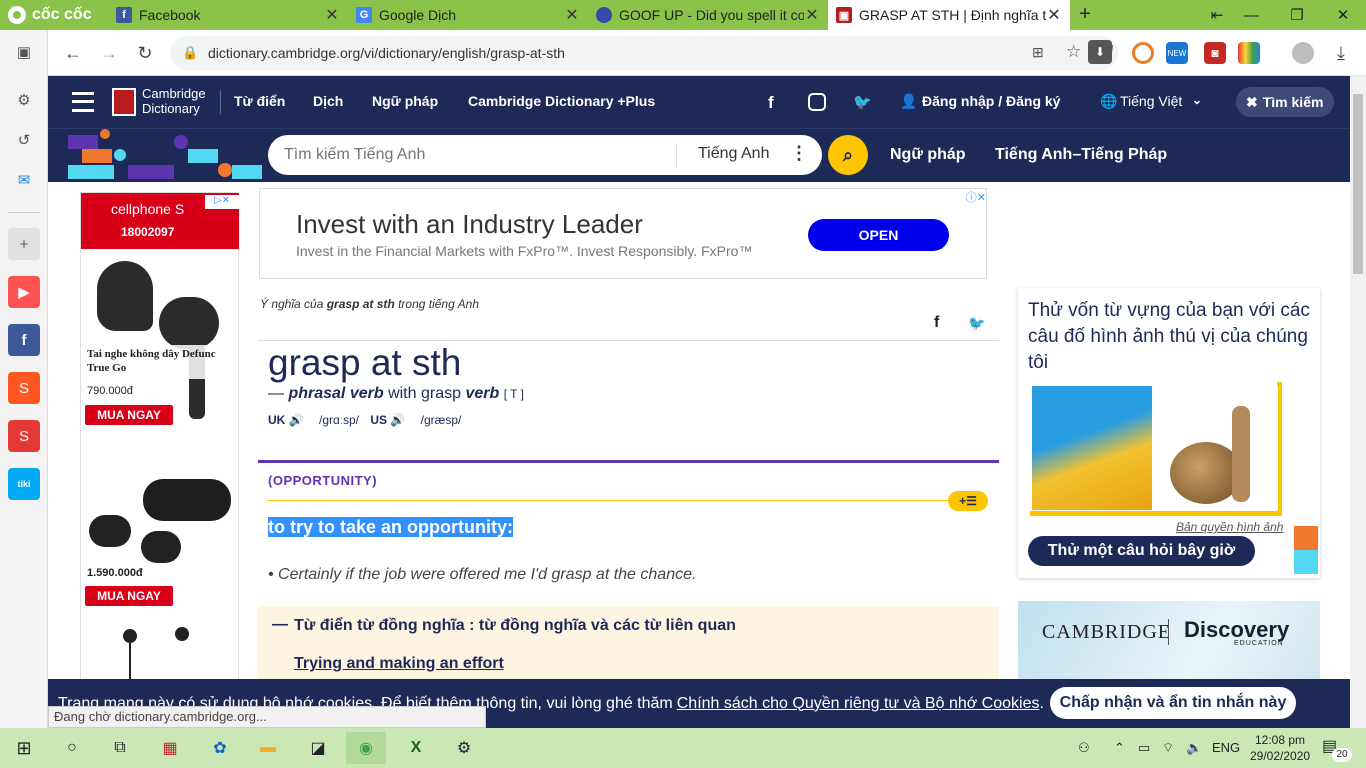 The width and height of the screenshot is (1366, 768). Describe the element at coordinates (817, 102) in the screenshot. I see `instagram-icon` at that location.